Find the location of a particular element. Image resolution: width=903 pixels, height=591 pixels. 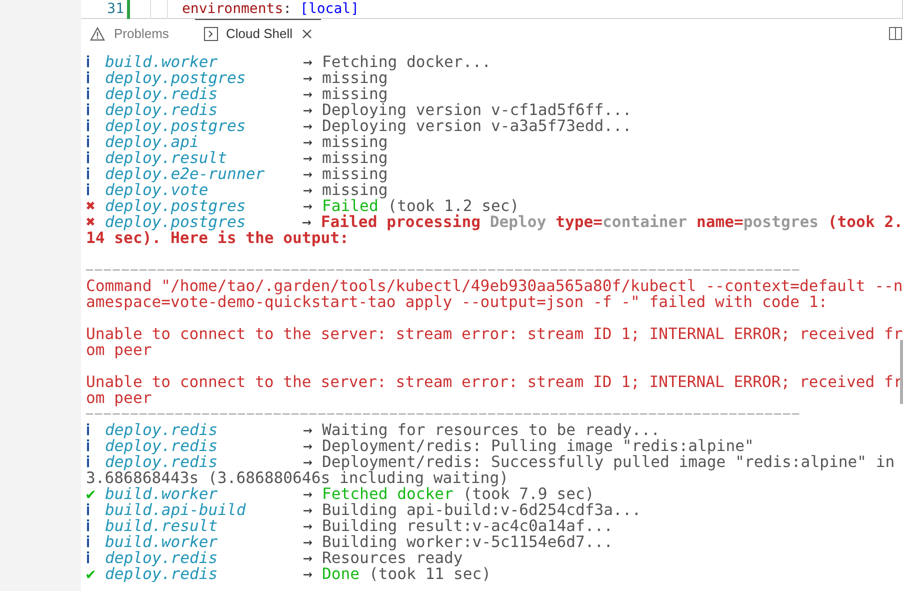

log-message: Fetched docker (took 7.9 sec) is located at coordinates (458, 494).